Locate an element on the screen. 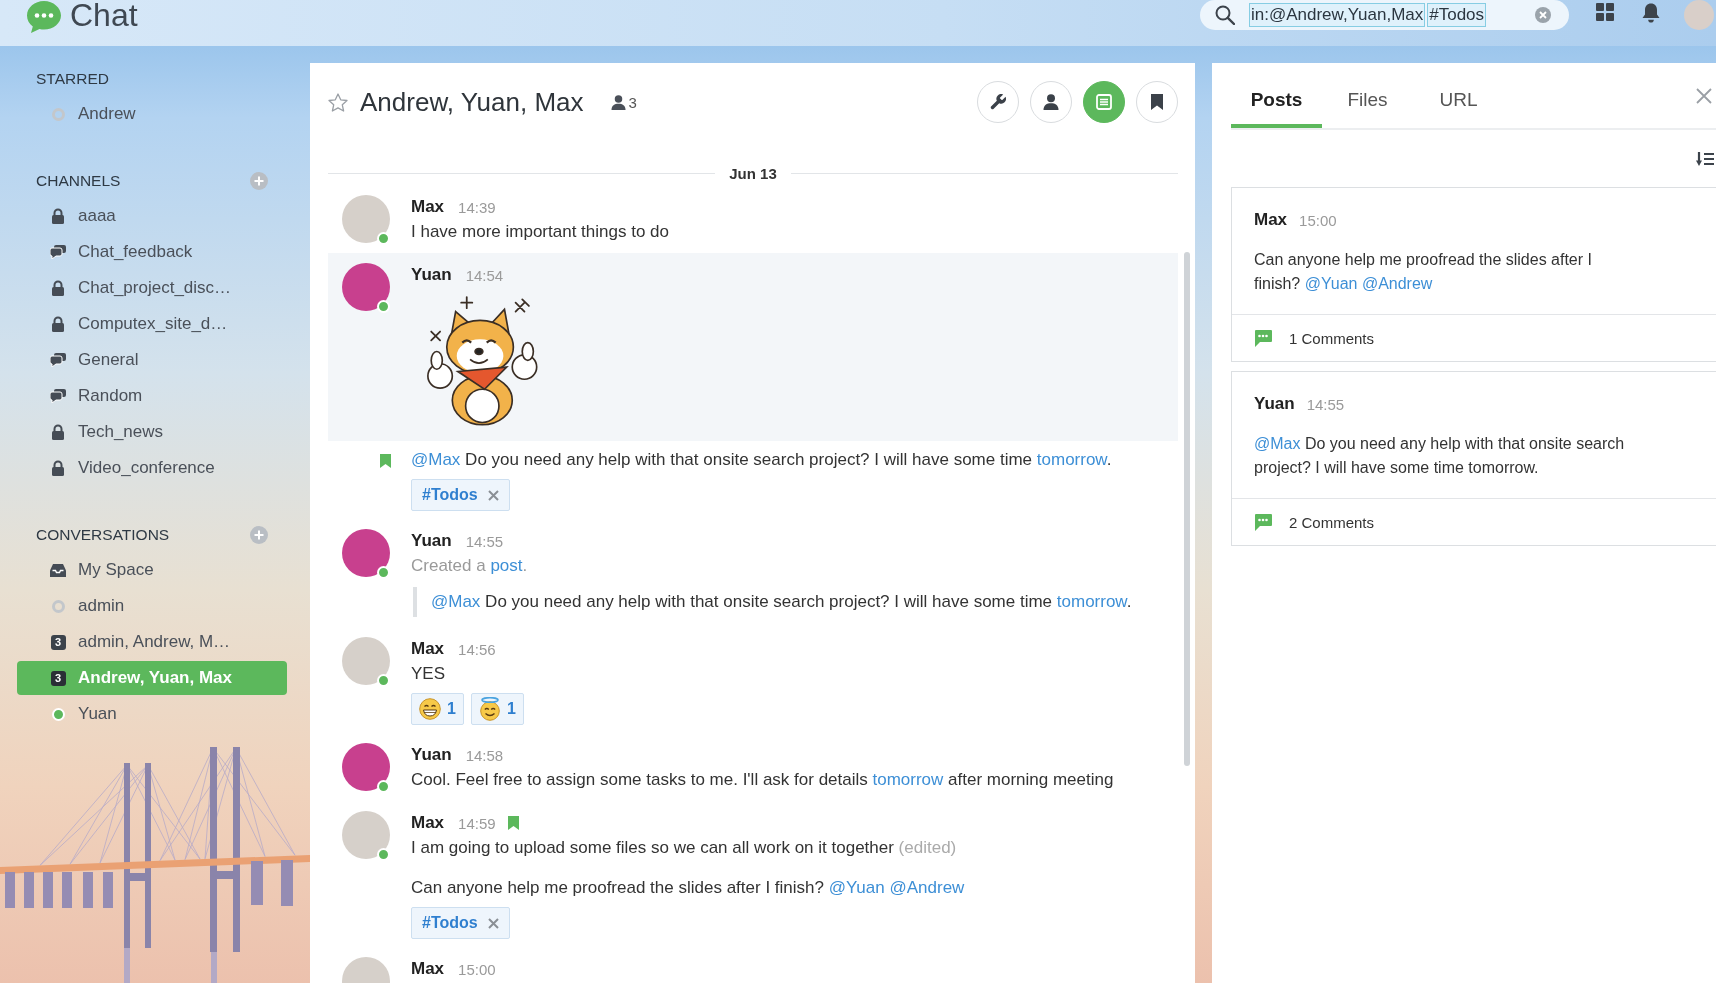 The width and height of the screenshot is (1716, 983). message-time: 15:00 is located at coordinates (477, 969).